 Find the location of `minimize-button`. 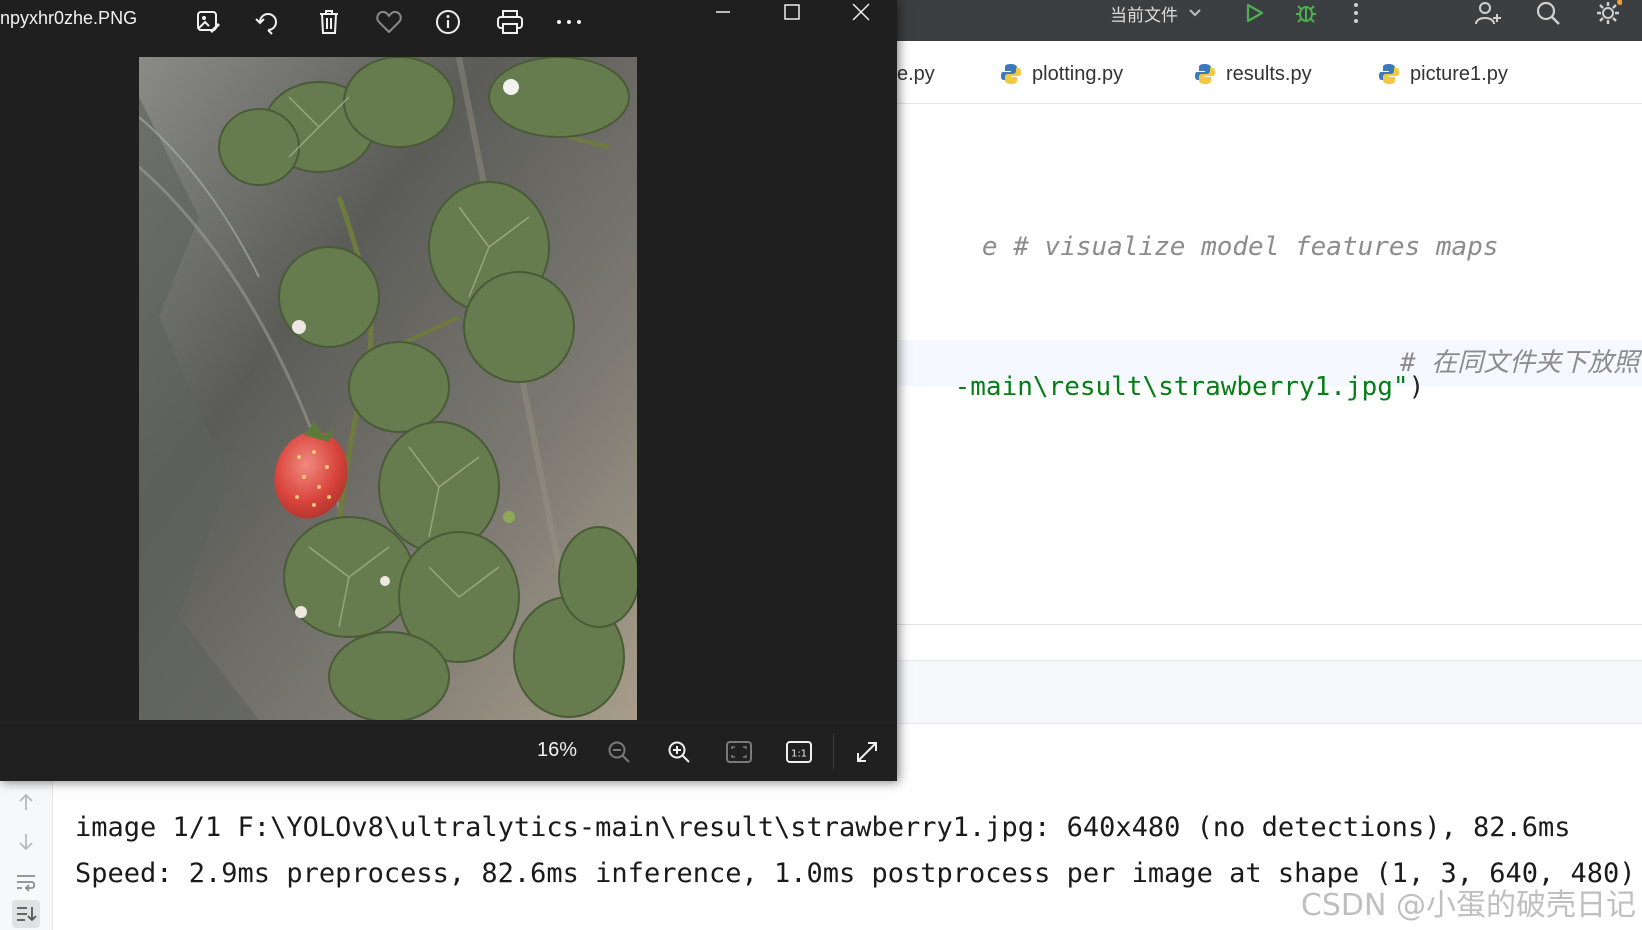

minimize-button is located at coordinates (723, 12).